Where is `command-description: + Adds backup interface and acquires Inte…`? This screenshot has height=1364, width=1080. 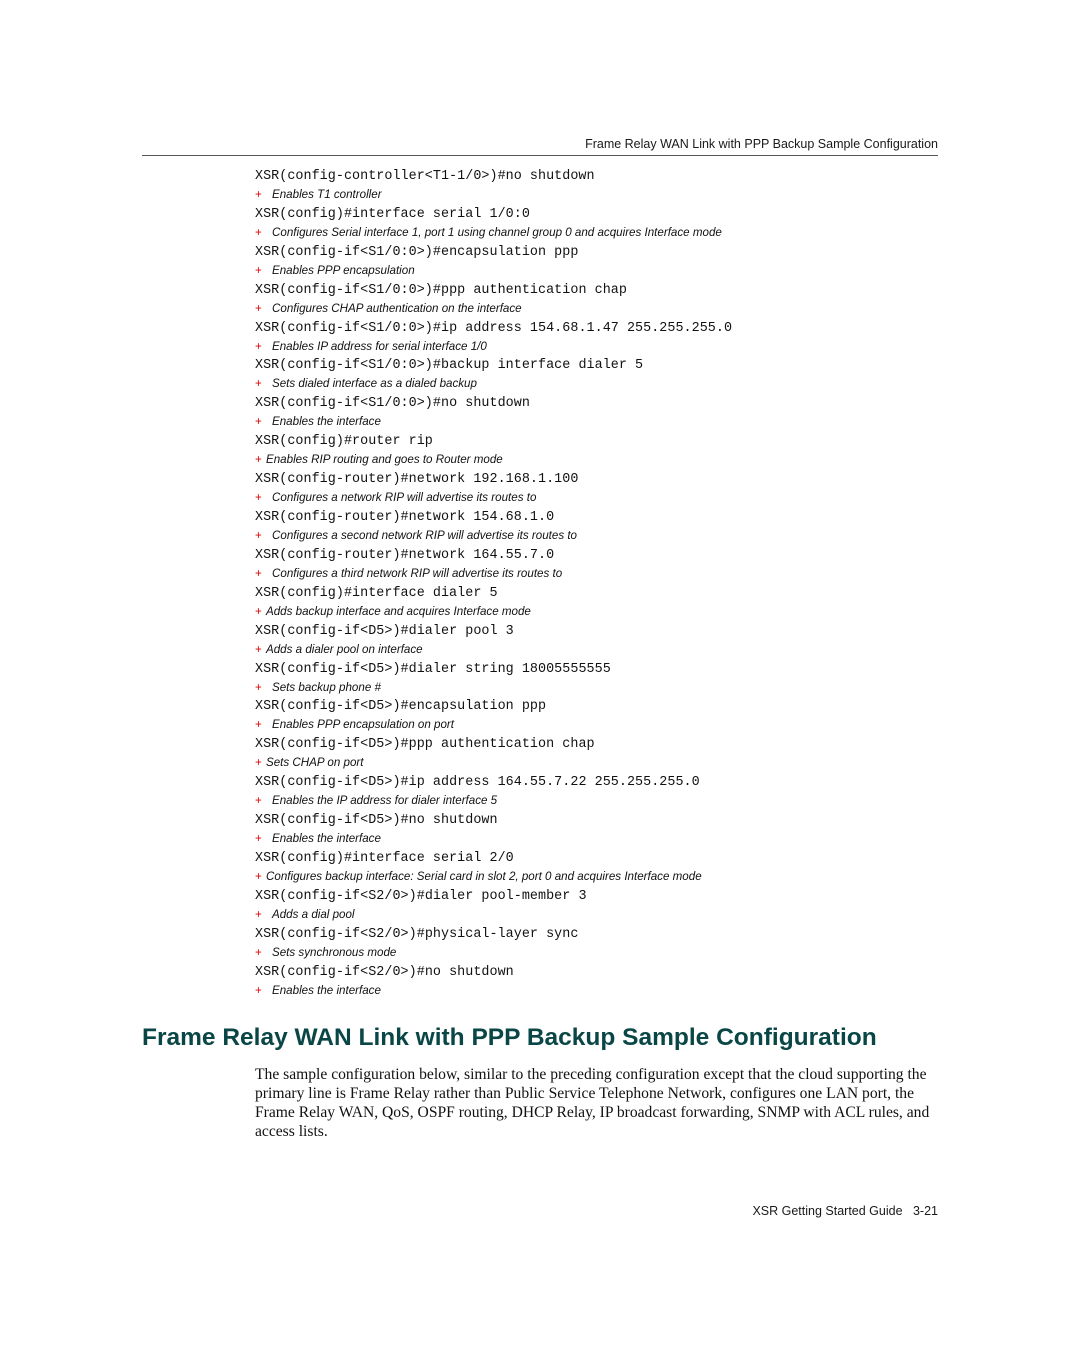 command-description: + Adds backup interface and acquires Inte… is located at coordinates (605, 611).